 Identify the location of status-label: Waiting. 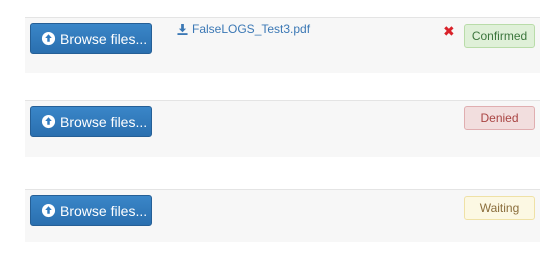
(499, 208).